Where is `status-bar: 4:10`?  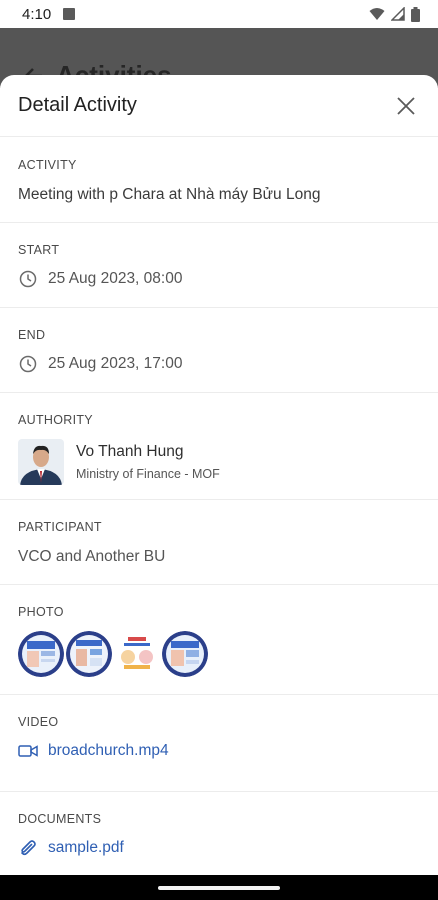 status-bar: 4:10 is located at coordinates (219, 14).